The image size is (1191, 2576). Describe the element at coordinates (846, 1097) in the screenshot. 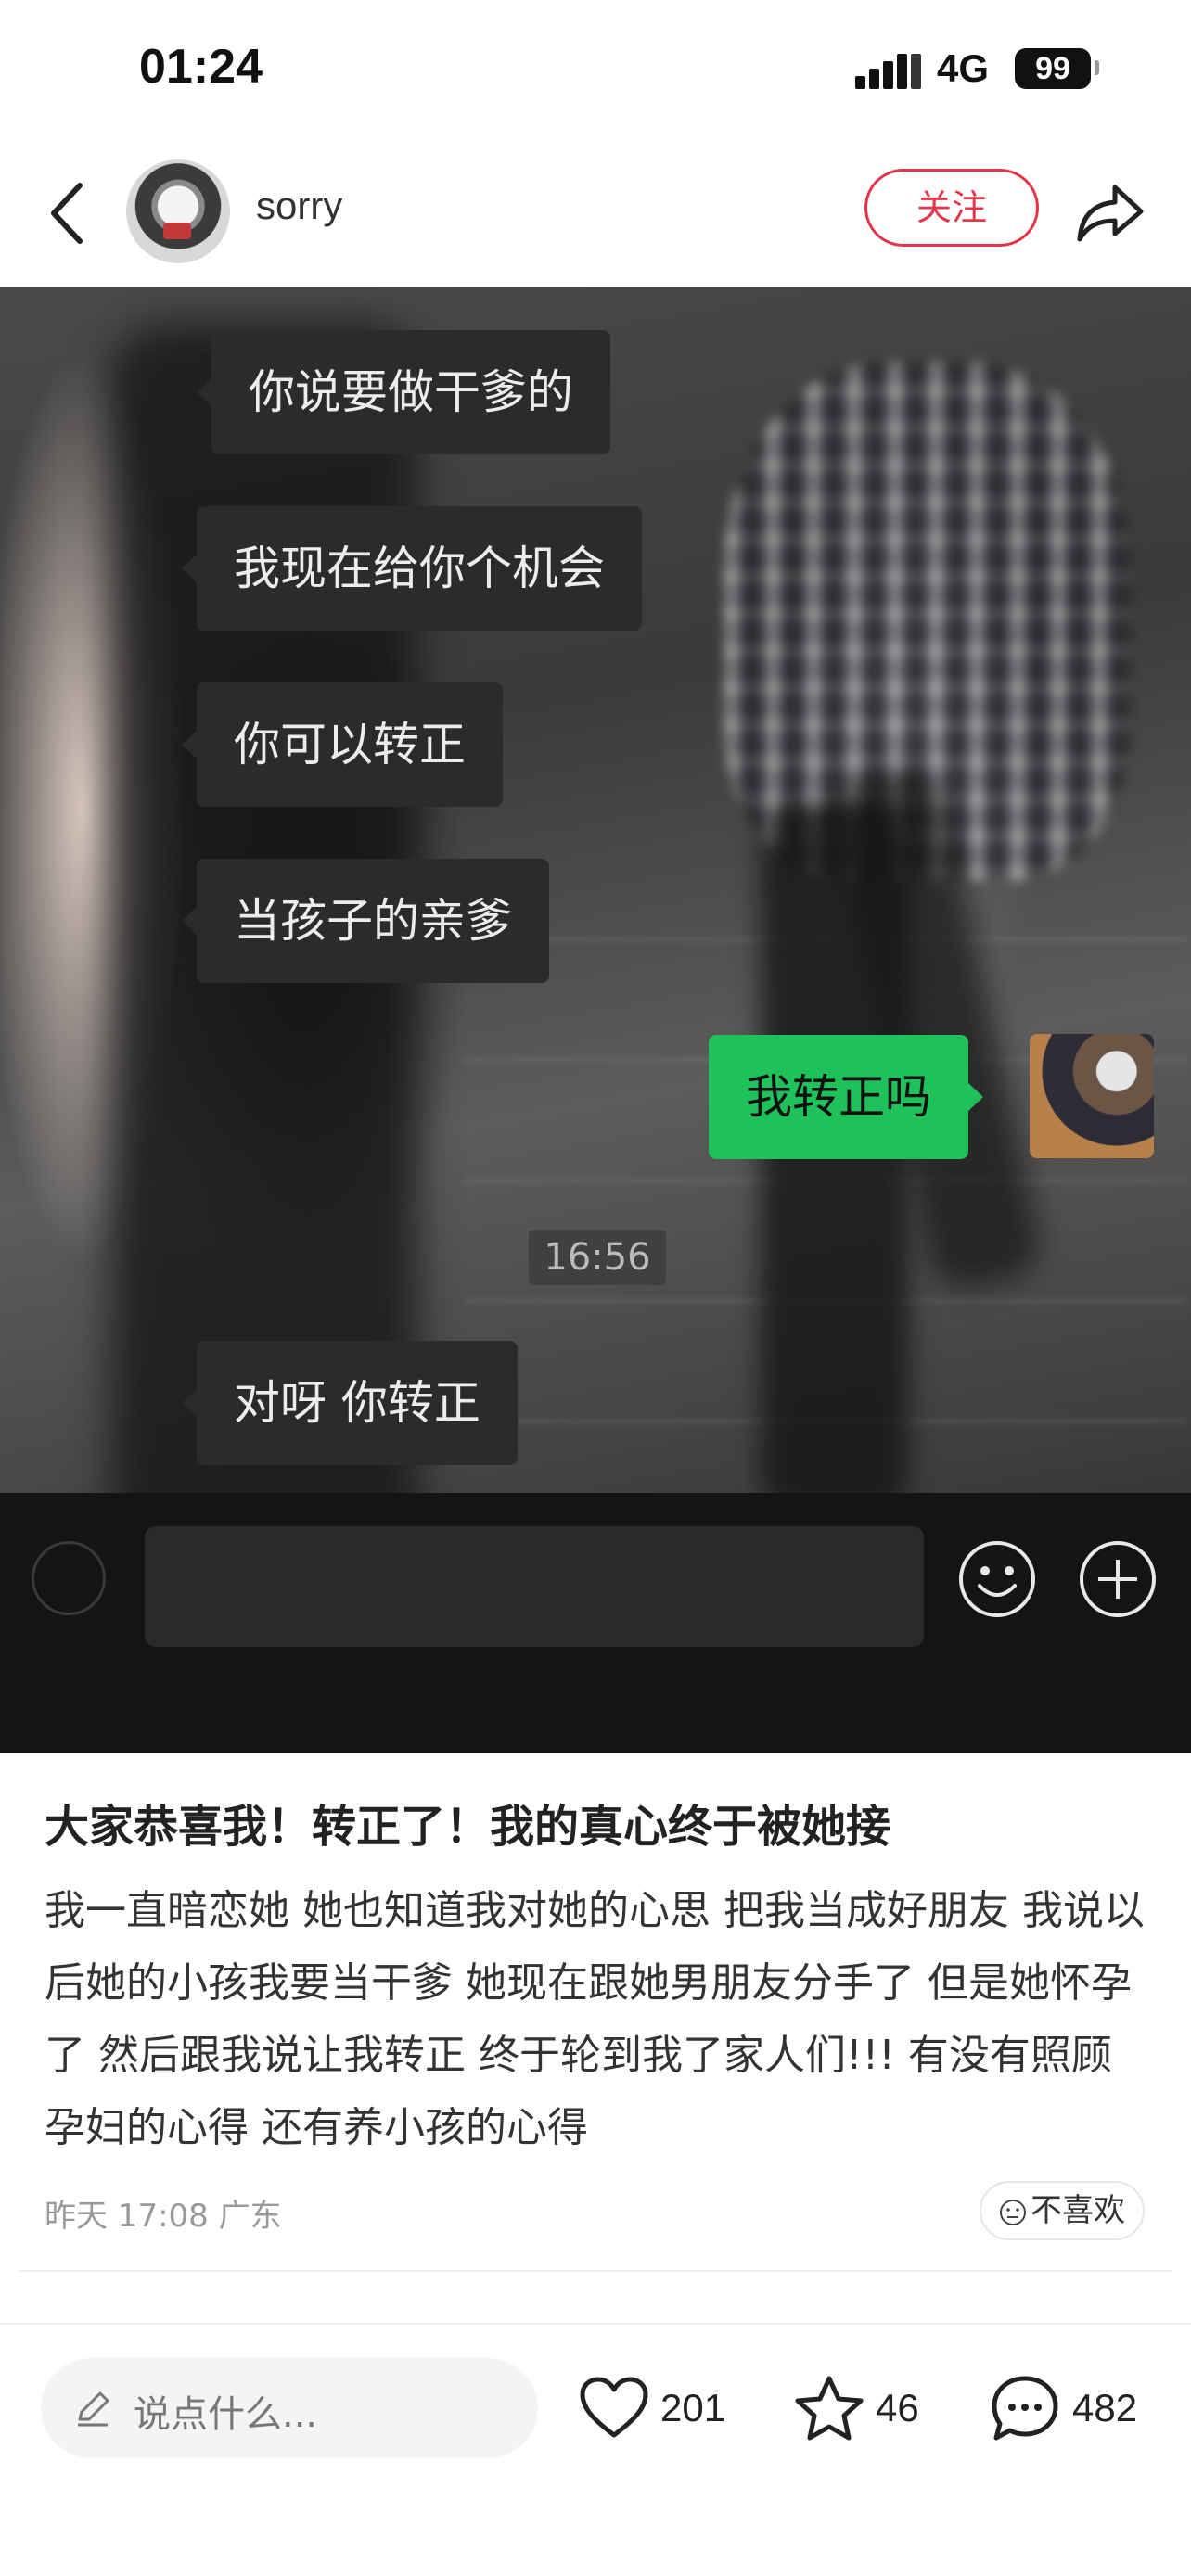

I see `chat-bubble-own: 我转正吗` at that location.